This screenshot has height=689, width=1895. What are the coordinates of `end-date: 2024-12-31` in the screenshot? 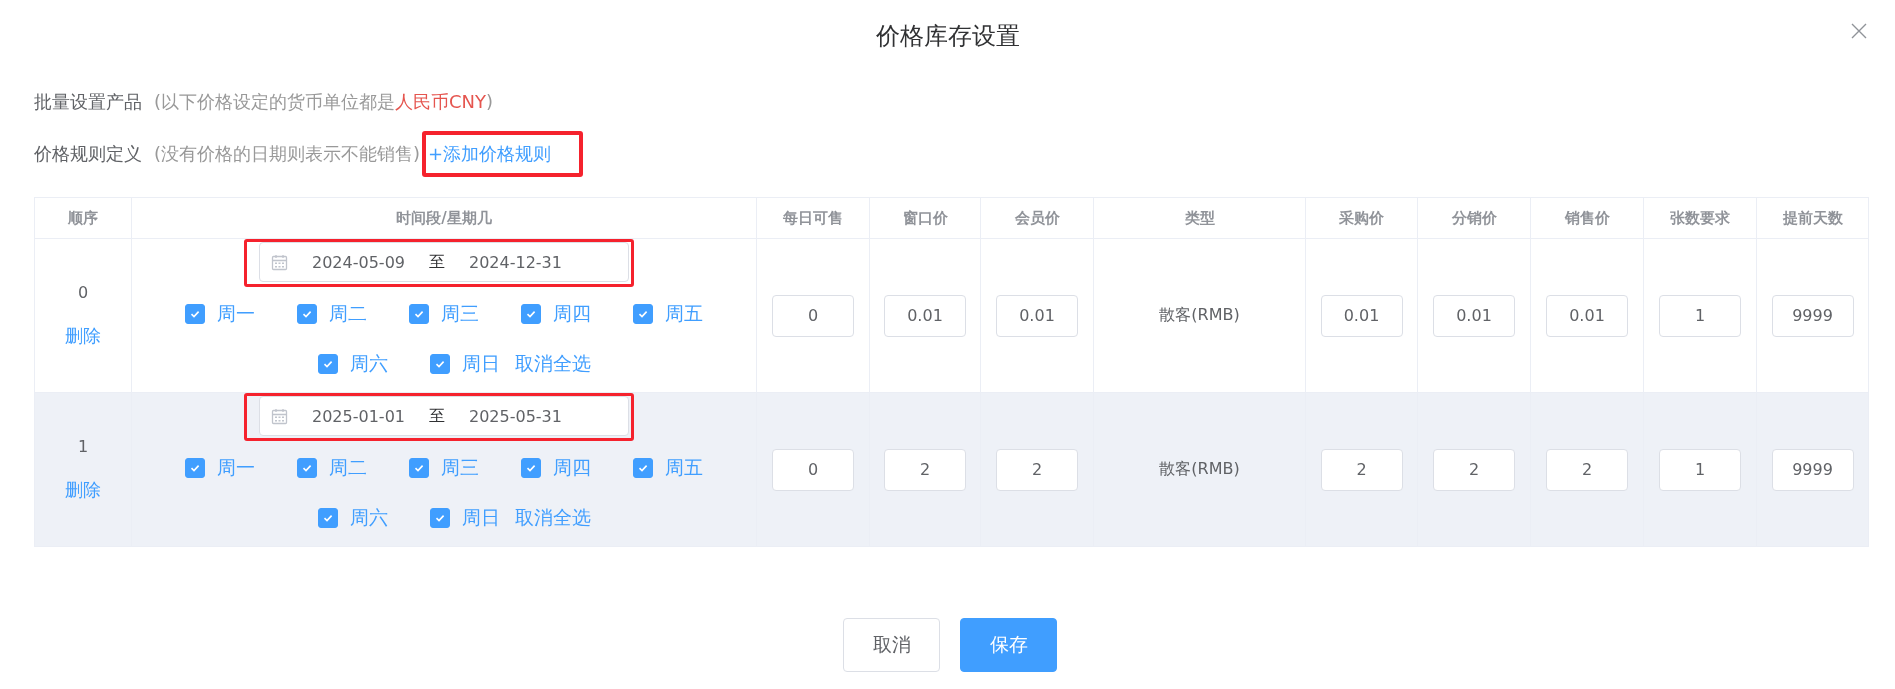 It's located at (515, 262).